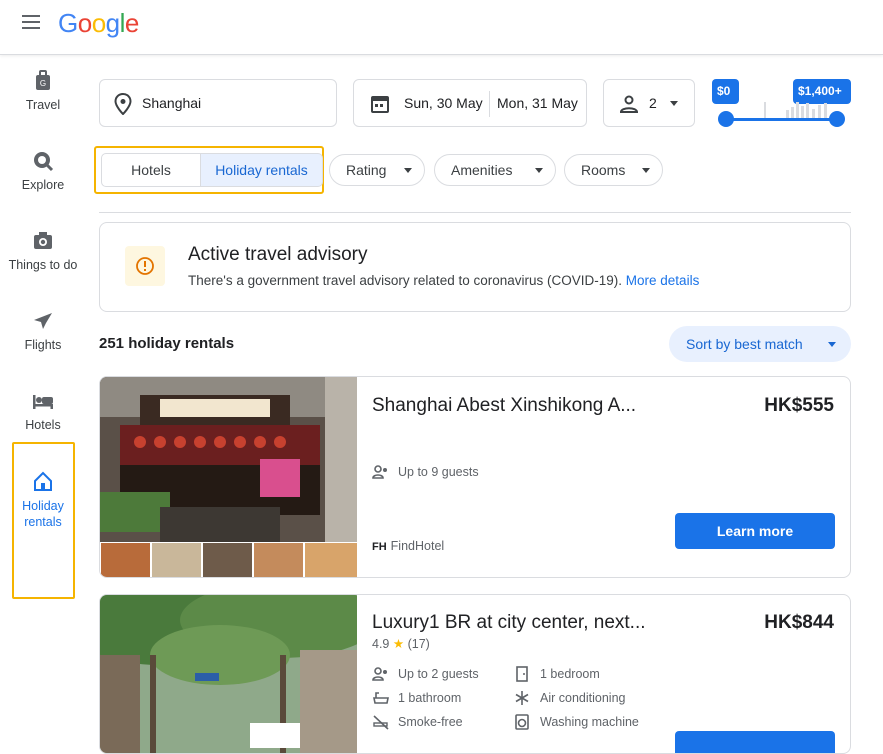 The height and width of the screenshot is (754, 883). Describe the element at coordinates (43, 412) in the screenshot. I see `sidebar-item-hotels: Hotels` at that location.